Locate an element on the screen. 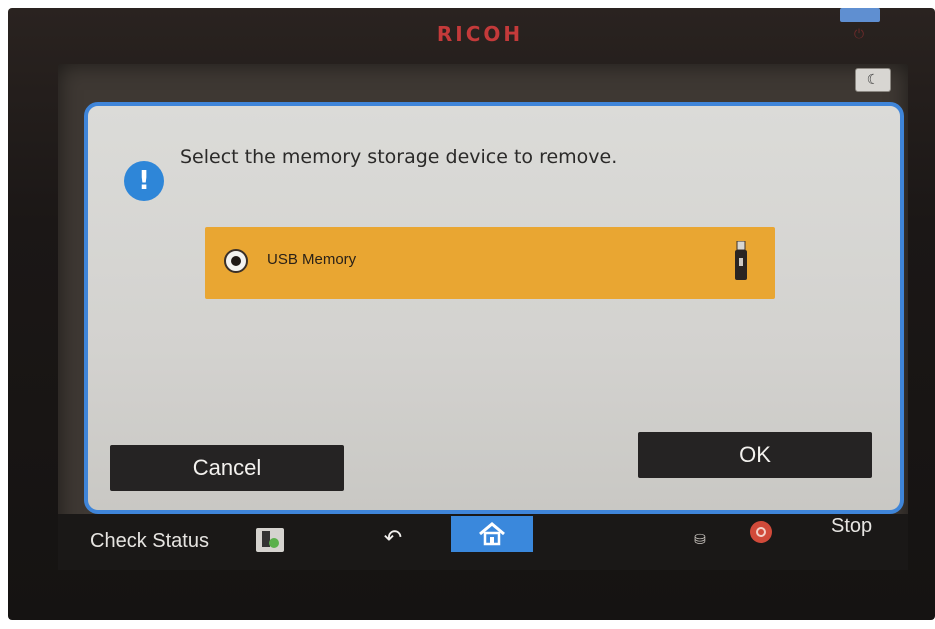 Image resolution: width=935 pixels, height=629 pixels. stop-button: Stop is located at coordinates (851, 526).